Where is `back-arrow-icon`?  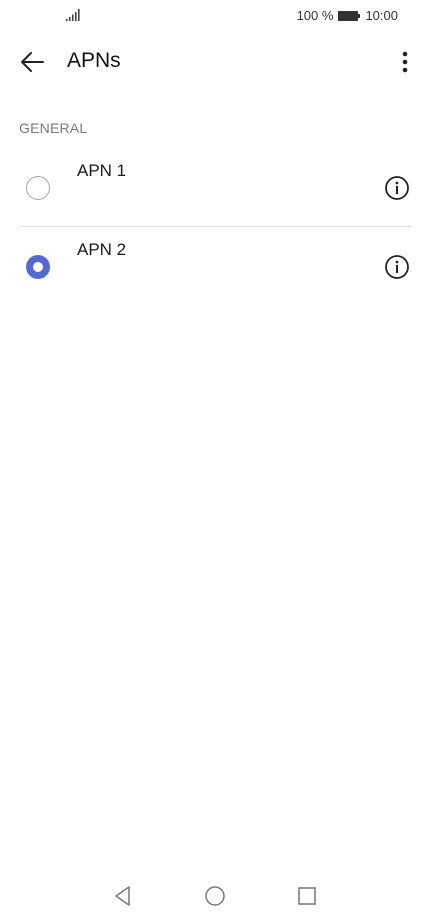 back-arrow-icon is located at coordinates (32, 62).